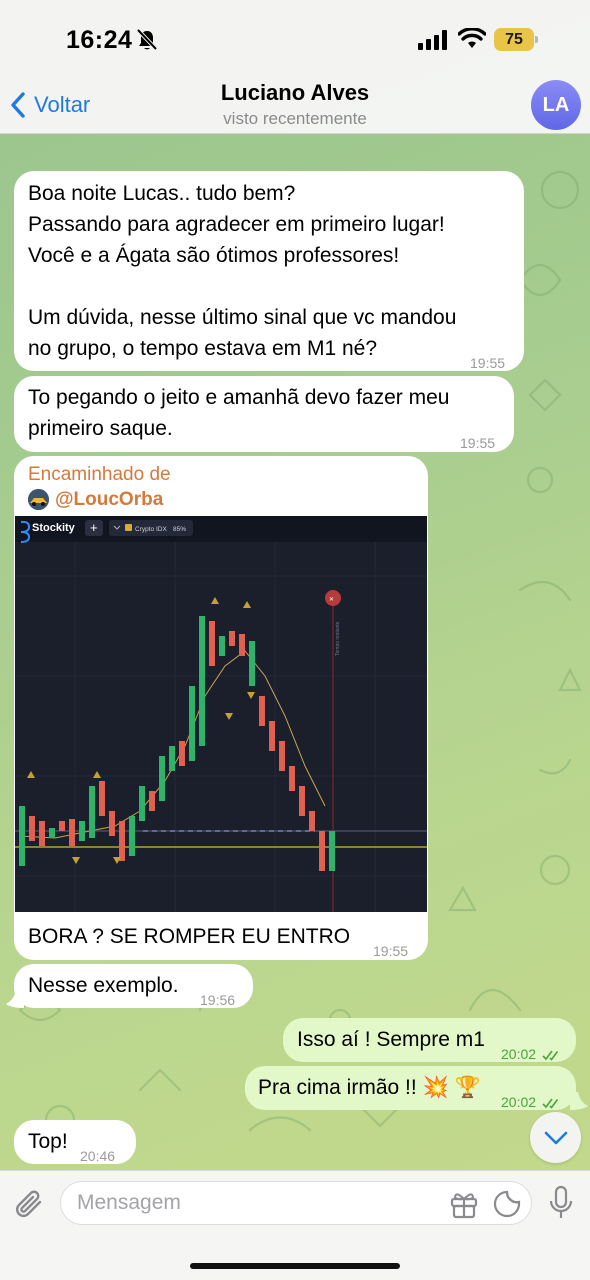 The width and height of the screenshot is (590, 1280). I want to click on chat-last-seen: visto recentemente, so click(295, 118).